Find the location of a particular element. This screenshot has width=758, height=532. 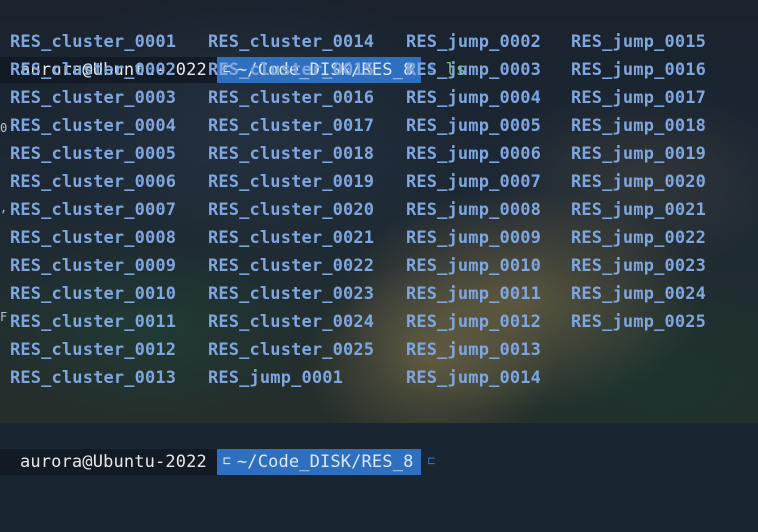

directory-entry: RES_jump_0020 is located at coordinates (639, 182).